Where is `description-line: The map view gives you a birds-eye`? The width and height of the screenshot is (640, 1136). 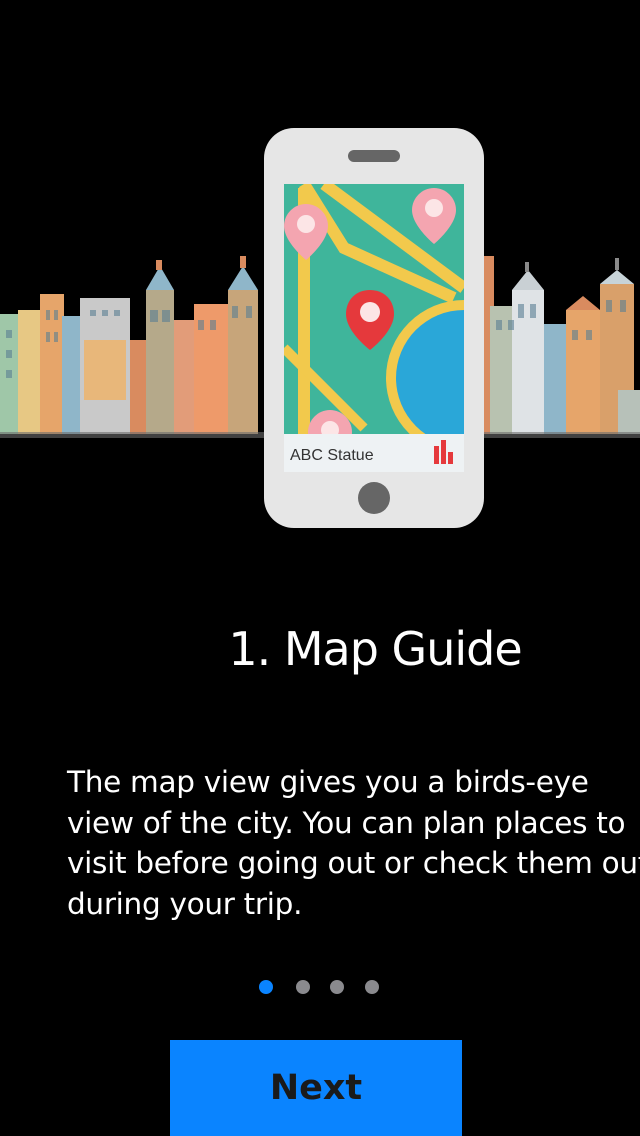
description-line: The map view gives you a birds-eye is located at coordinates (328, 782).